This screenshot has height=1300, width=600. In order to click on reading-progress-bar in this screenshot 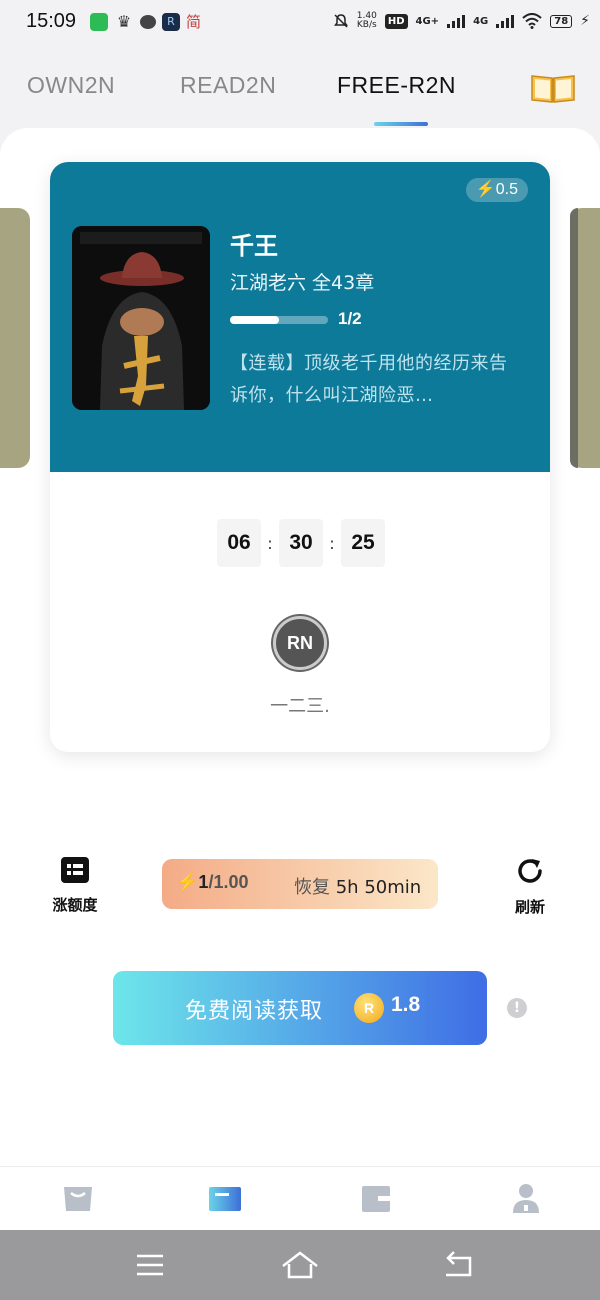, I will do `click(279, 320)`.